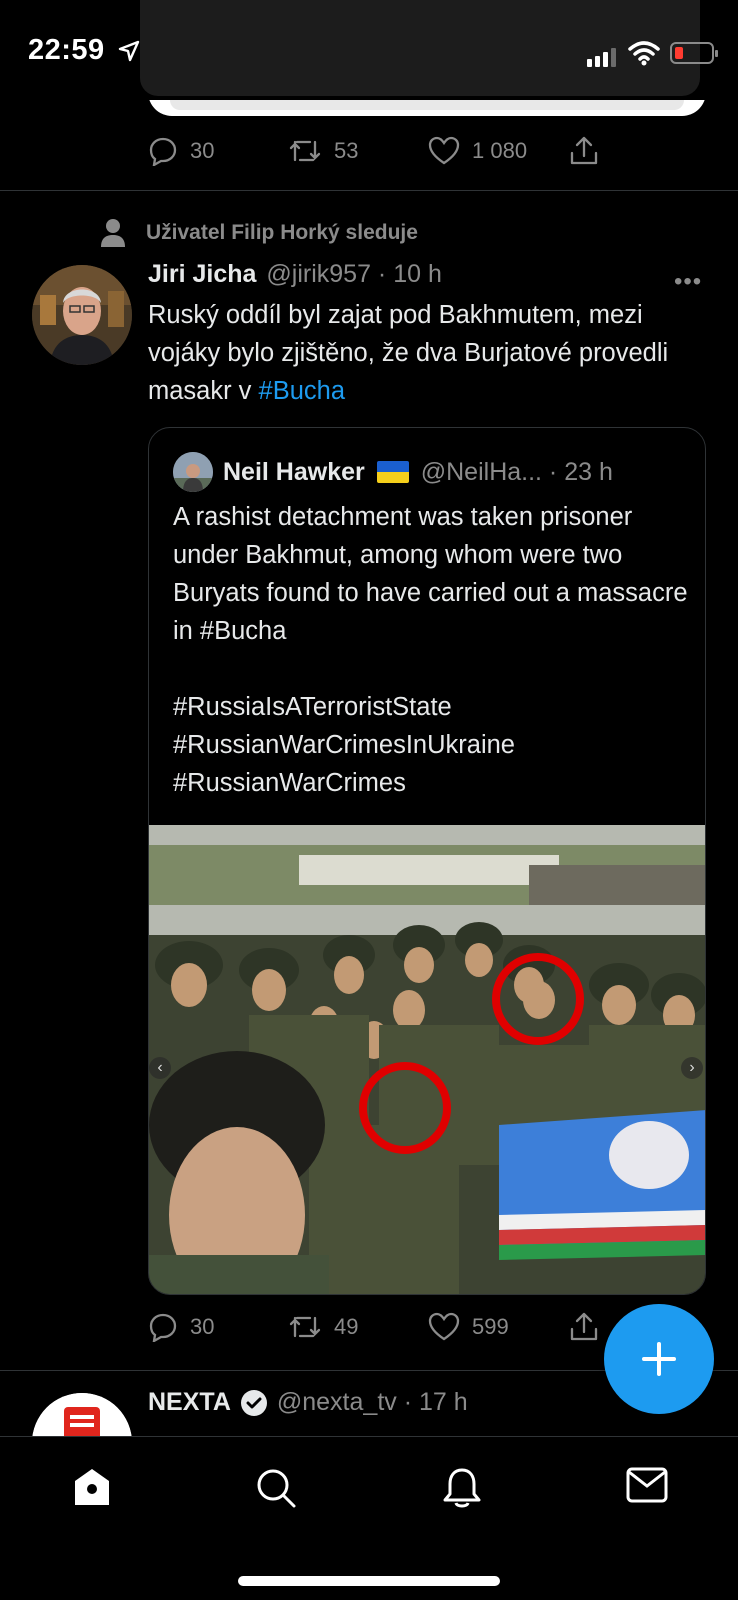 The image size is (738, 1600). I want to click on ukraine-flag-icon, so click(392, 472).